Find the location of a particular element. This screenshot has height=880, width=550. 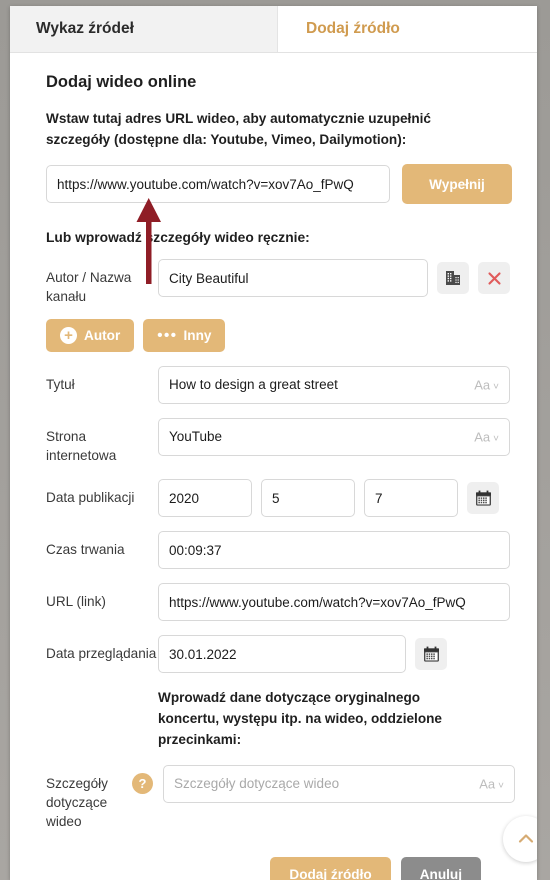

author-input is located at coordinates (293, 278).